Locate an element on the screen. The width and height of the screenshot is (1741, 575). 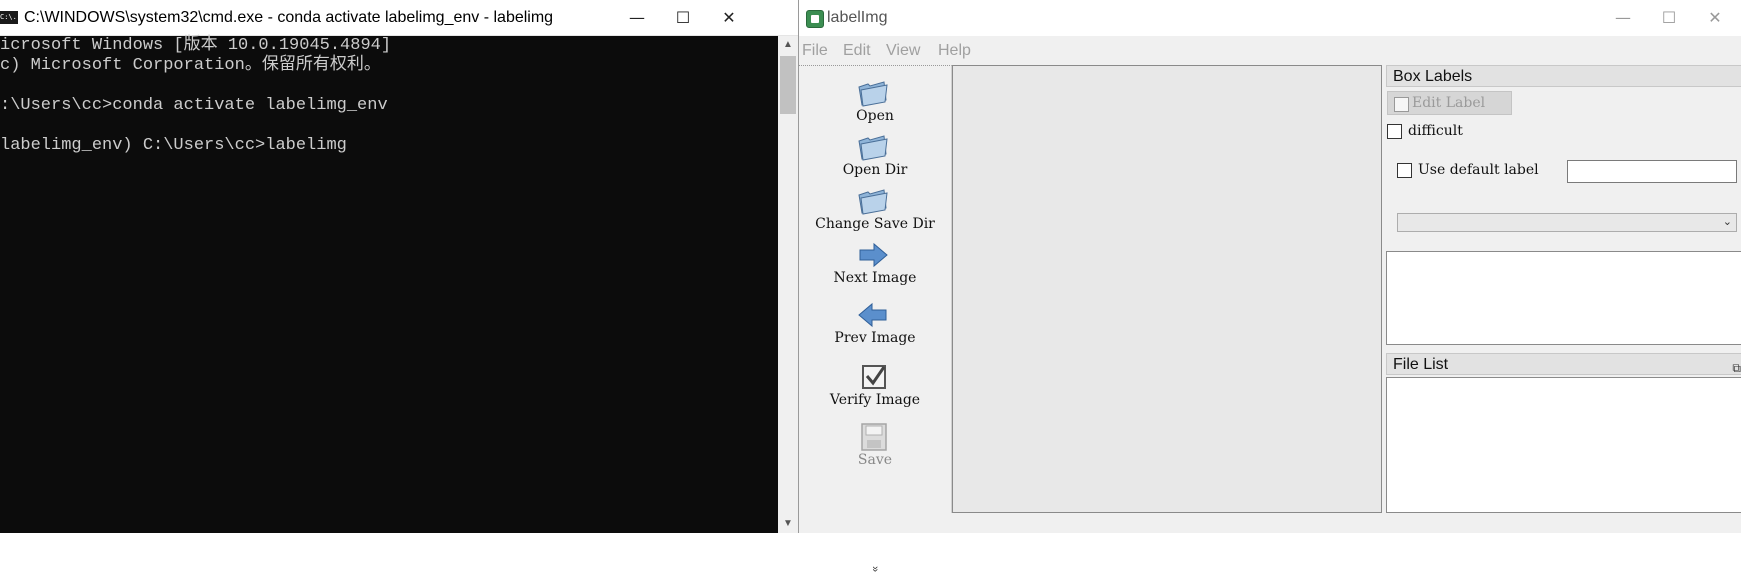
next-image-label: Next Image is located at coordinates (875, 278).